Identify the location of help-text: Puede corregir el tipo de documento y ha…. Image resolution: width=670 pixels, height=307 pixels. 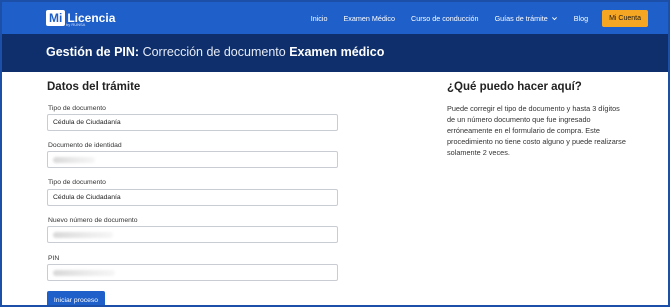
(536, 130).